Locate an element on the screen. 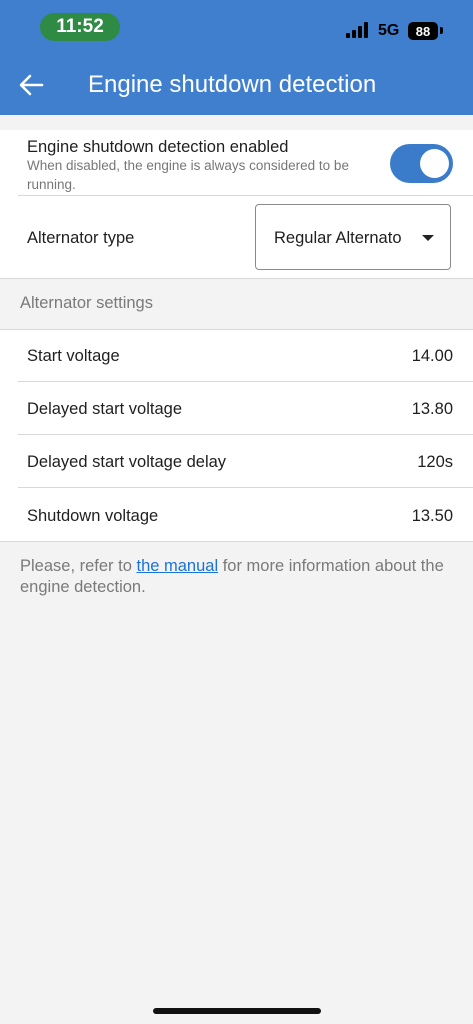 Image resolution: width=473 pixels, height=1024 pixels. manual-note-prefix: Please, refer to is located at coordinates (78, 566).